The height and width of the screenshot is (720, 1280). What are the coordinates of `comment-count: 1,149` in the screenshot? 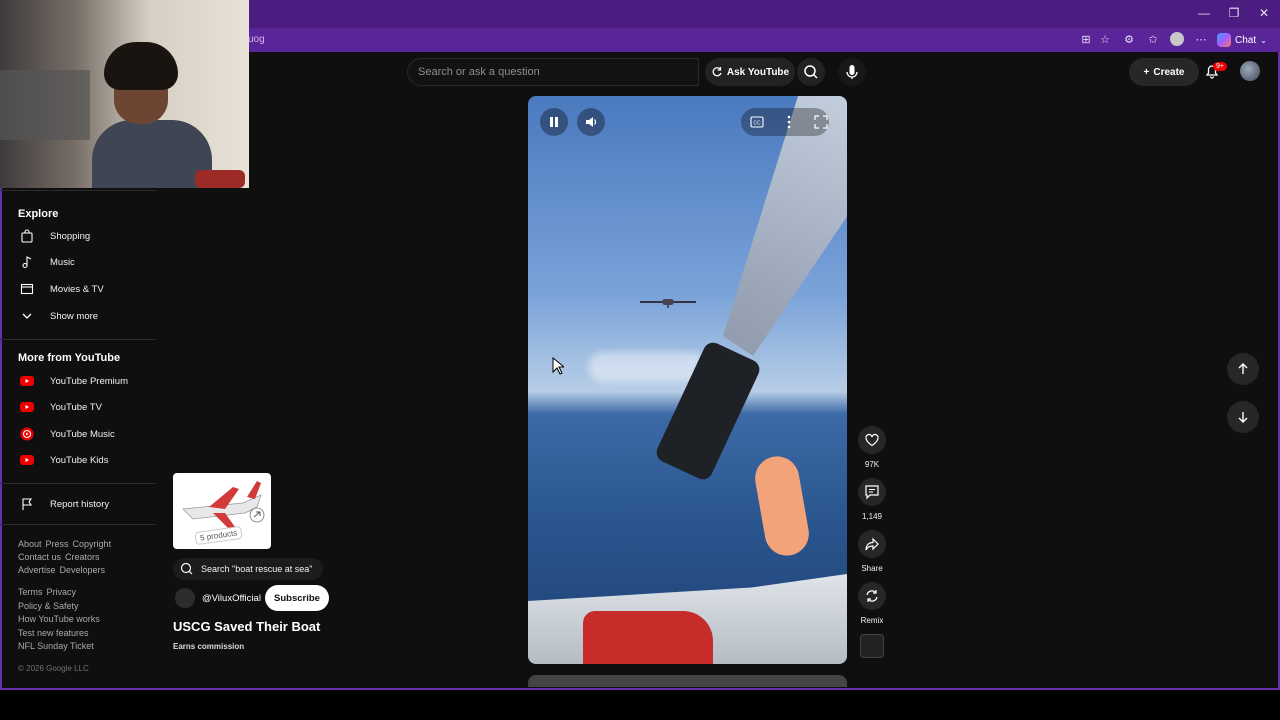 It's located at (872, 516).